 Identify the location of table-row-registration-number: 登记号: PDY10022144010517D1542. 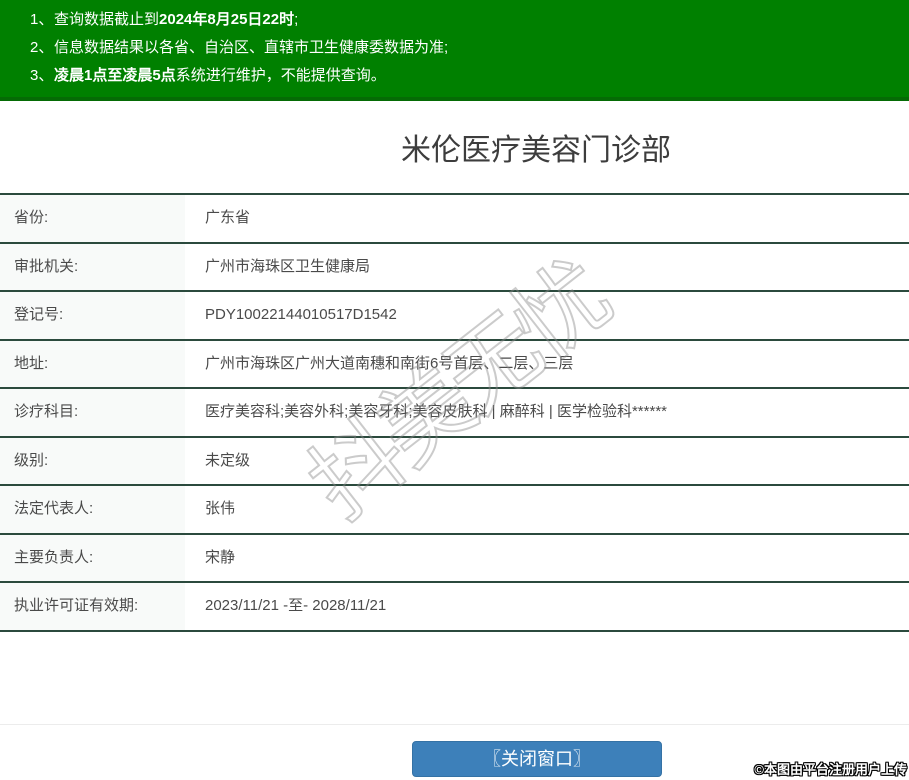
(454, 314).